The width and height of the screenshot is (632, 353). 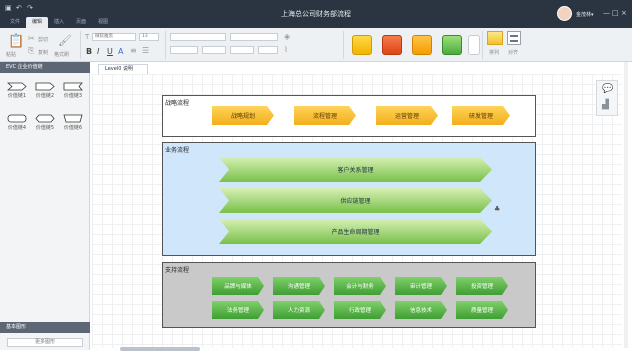 What do you see at coordinates (177, 270) in the screenshot?
I see `lane-title: 支持流程` at bounding box center [177, 270].